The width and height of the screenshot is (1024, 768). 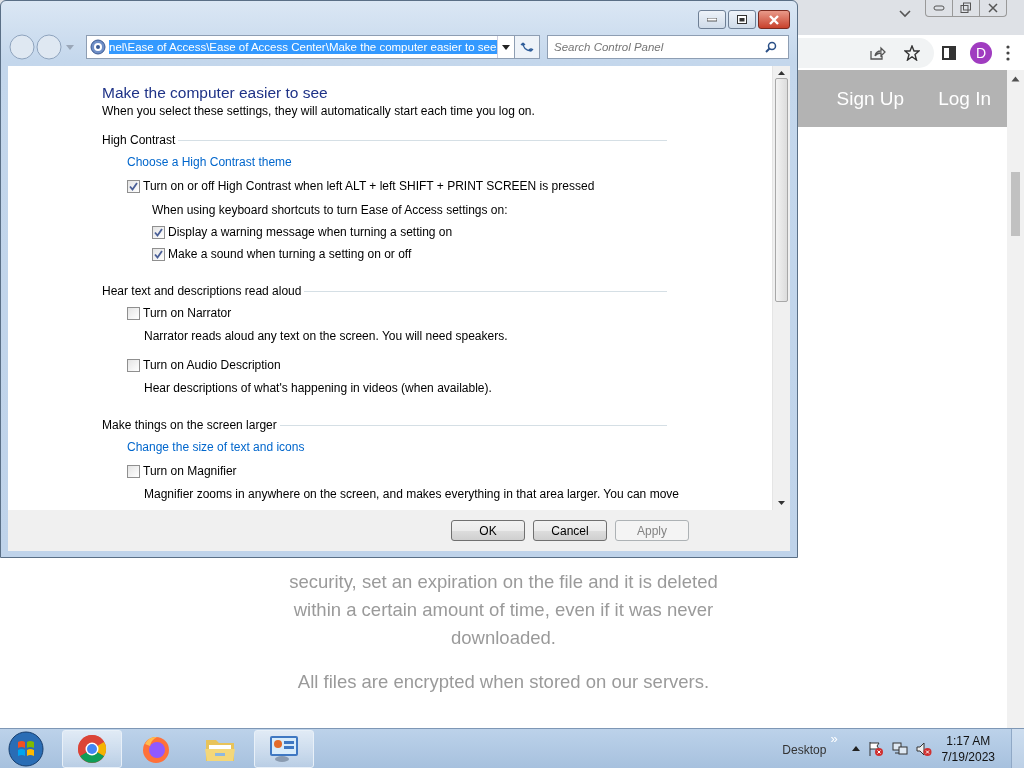 What do you see at coordinates (189, 425) in the screenshot?
I see `section-heading: Make things on the screen larger` at bounding box center [189, 425].